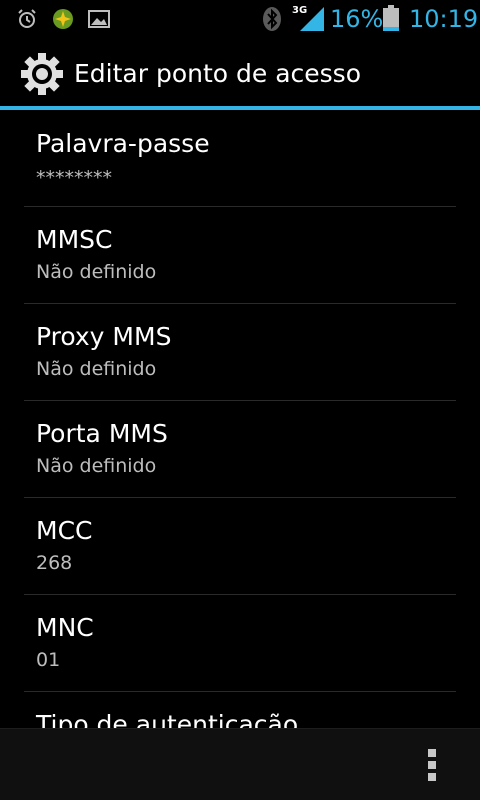 This screenshot has height=800, width=480. Describe the element at coordinates (48, 660) in the screenshot. I see `pref-summary: 01` at that location.